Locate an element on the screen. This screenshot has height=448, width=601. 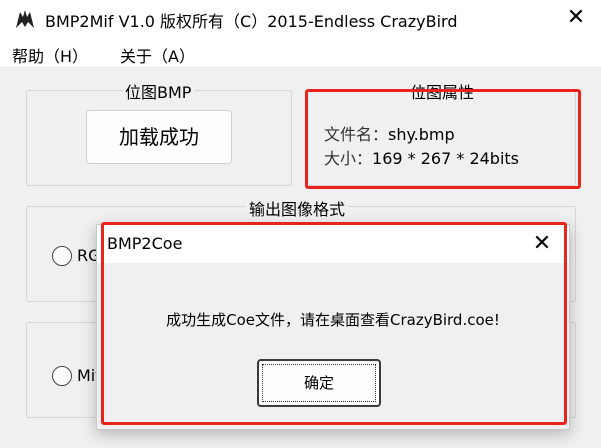
window-close-button: ✕ is located at coordinates (576, 18).